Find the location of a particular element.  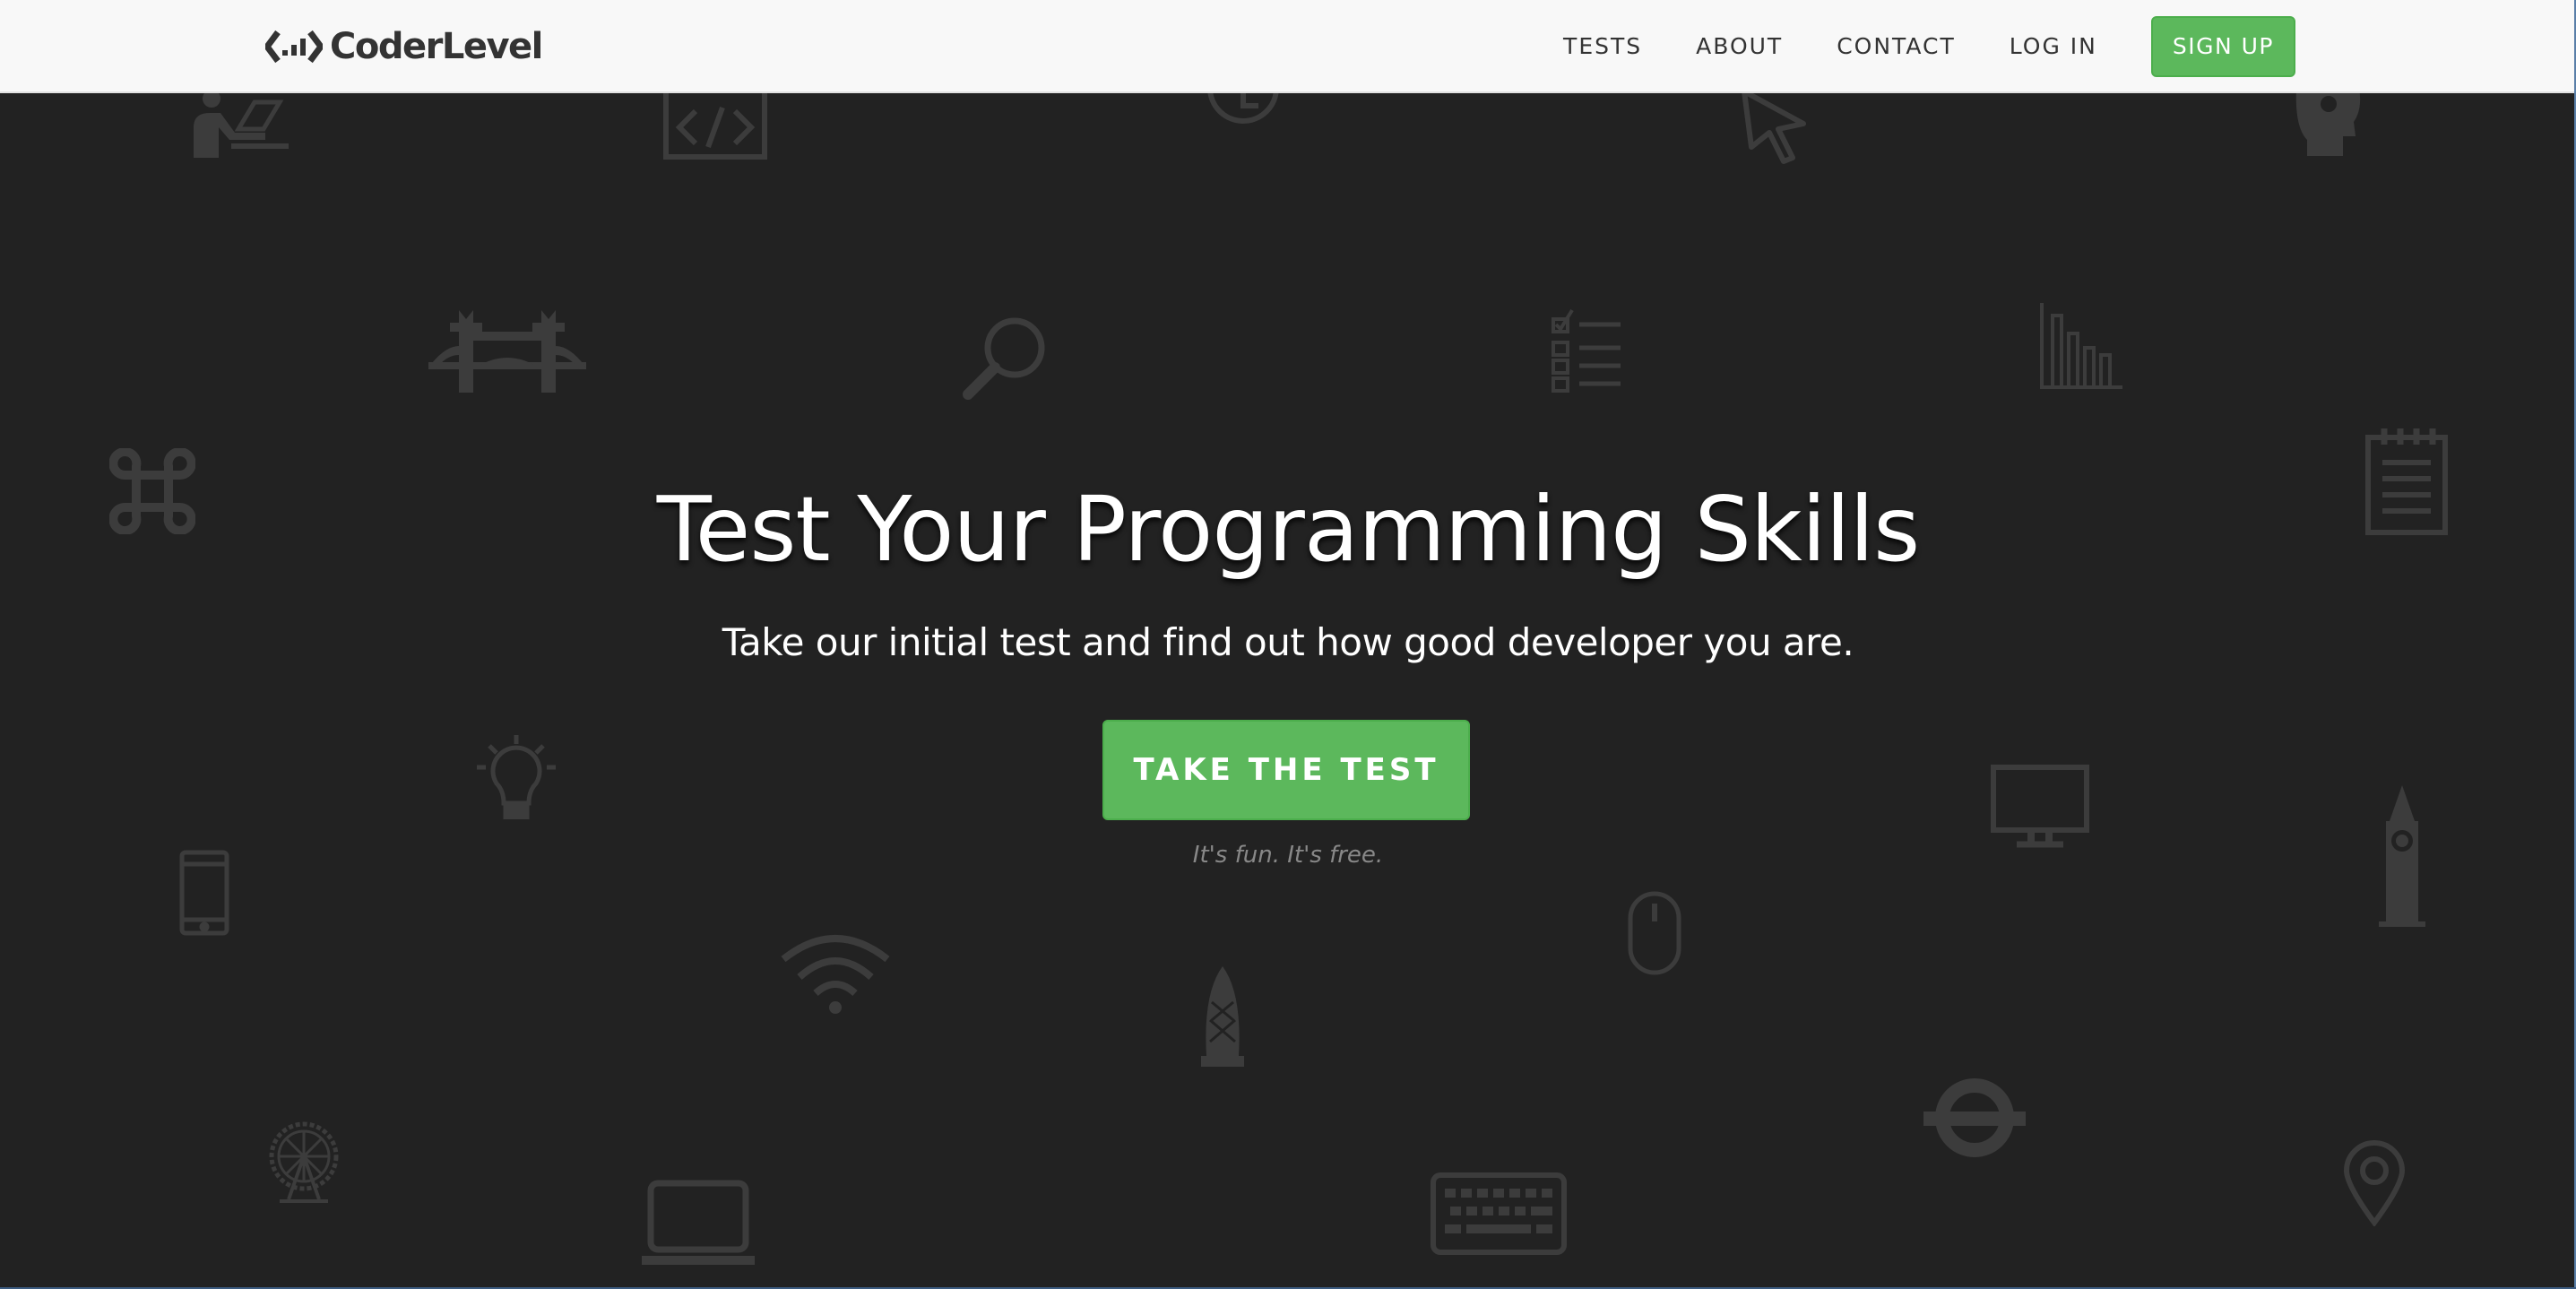

brand-name: CoderLevel is located at coordinates (436, 46).